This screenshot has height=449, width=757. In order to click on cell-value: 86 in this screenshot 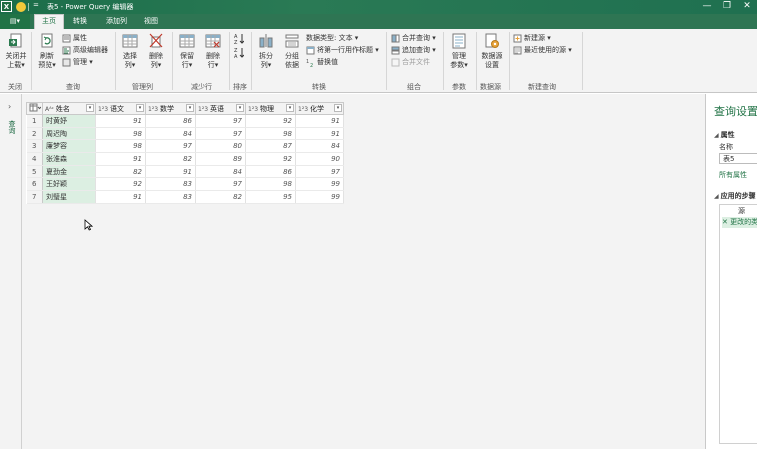, I will do `click(270, 172)`.